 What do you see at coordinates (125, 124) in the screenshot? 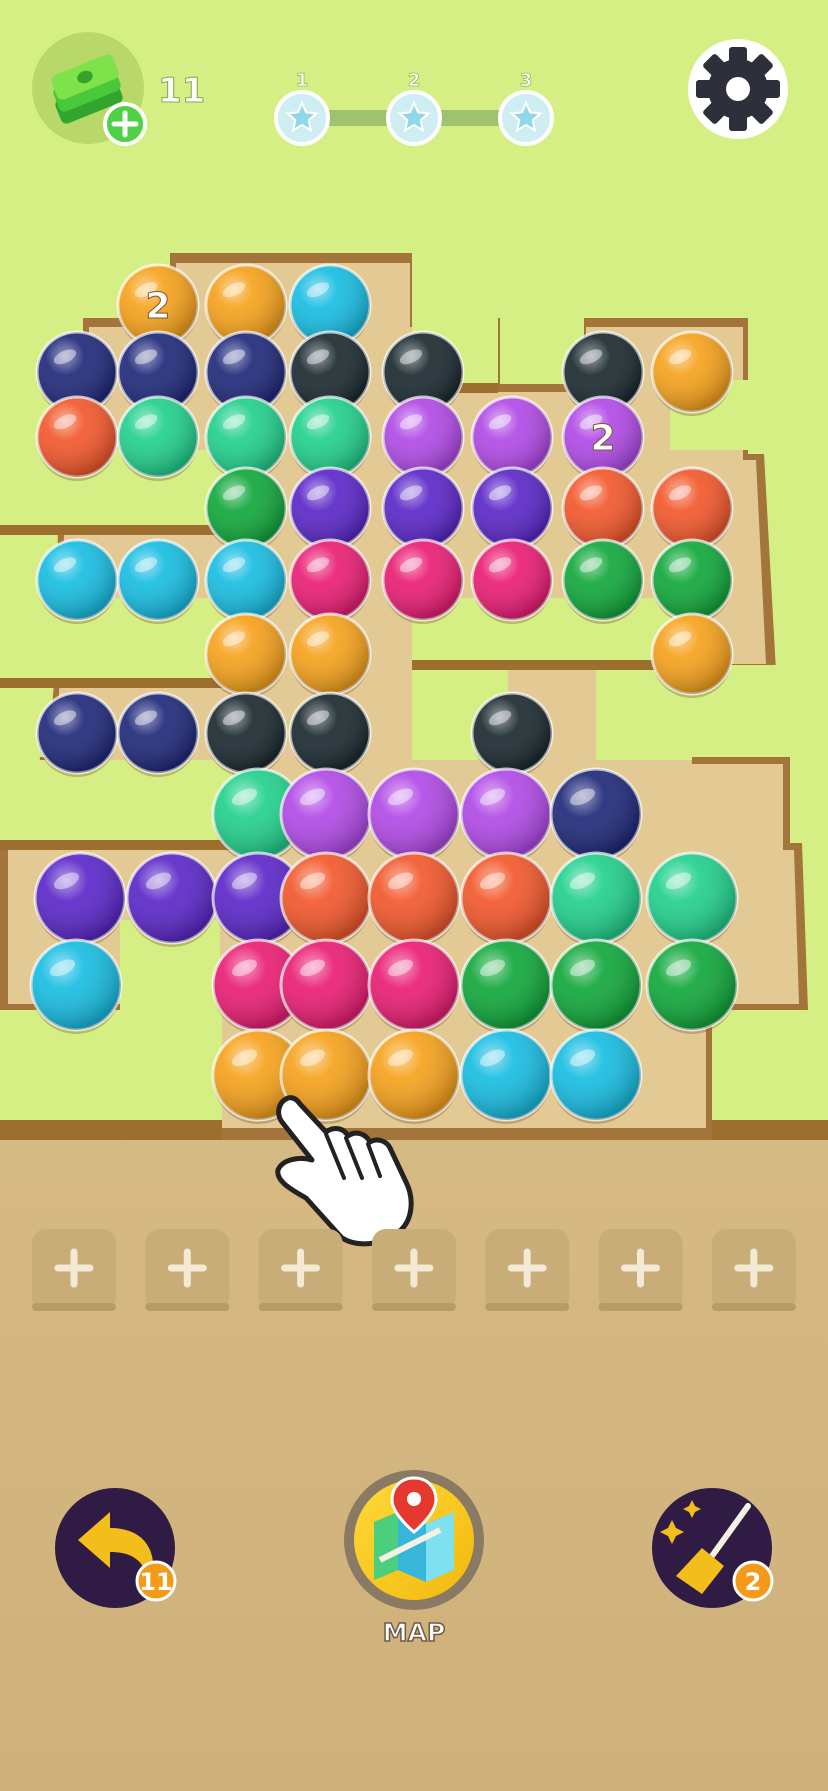
I see `add-currency-button` at bounding box center [125, 124].